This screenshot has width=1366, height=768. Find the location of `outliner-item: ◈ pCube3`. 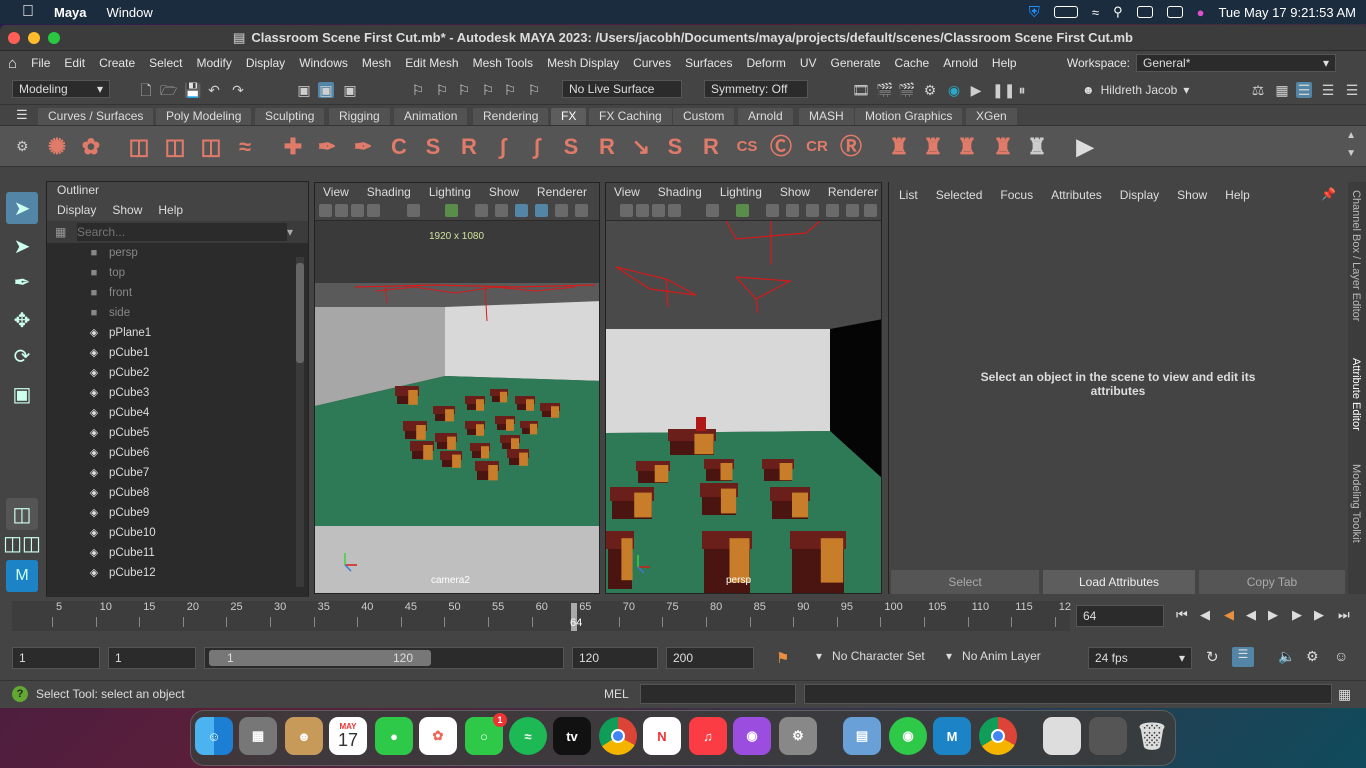

outliner-item: ◈ pCube3 is located at coordinates (118, 393).